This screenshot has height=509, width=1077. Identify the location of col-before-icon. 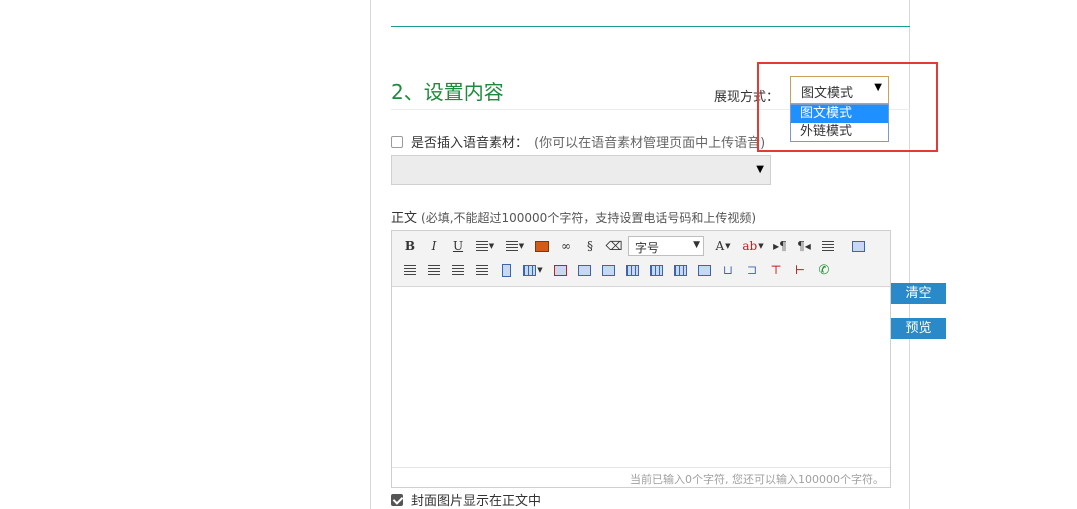
(656, 270).